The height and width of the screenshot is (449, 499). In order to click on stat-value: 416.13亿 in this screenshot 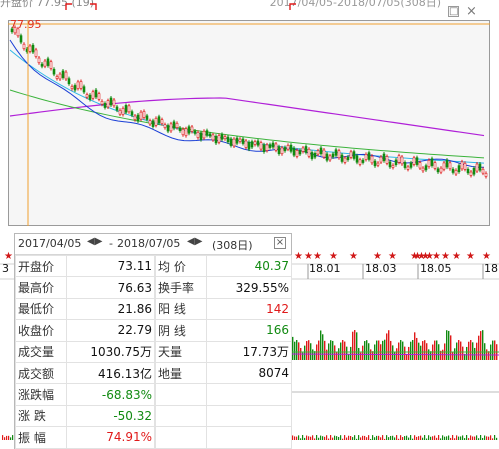, I will do `click(110, 373)`.